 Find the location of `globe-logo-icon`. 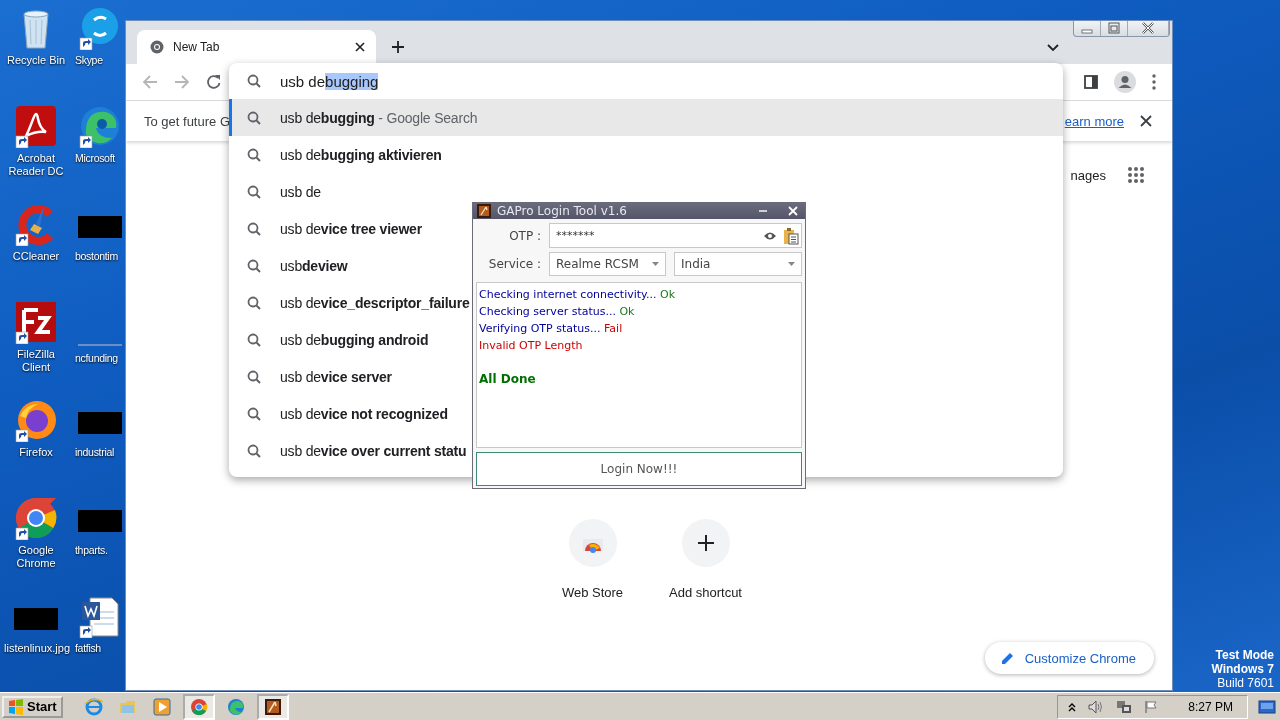

globe-logo-icon is located at coordinates (157, 47).